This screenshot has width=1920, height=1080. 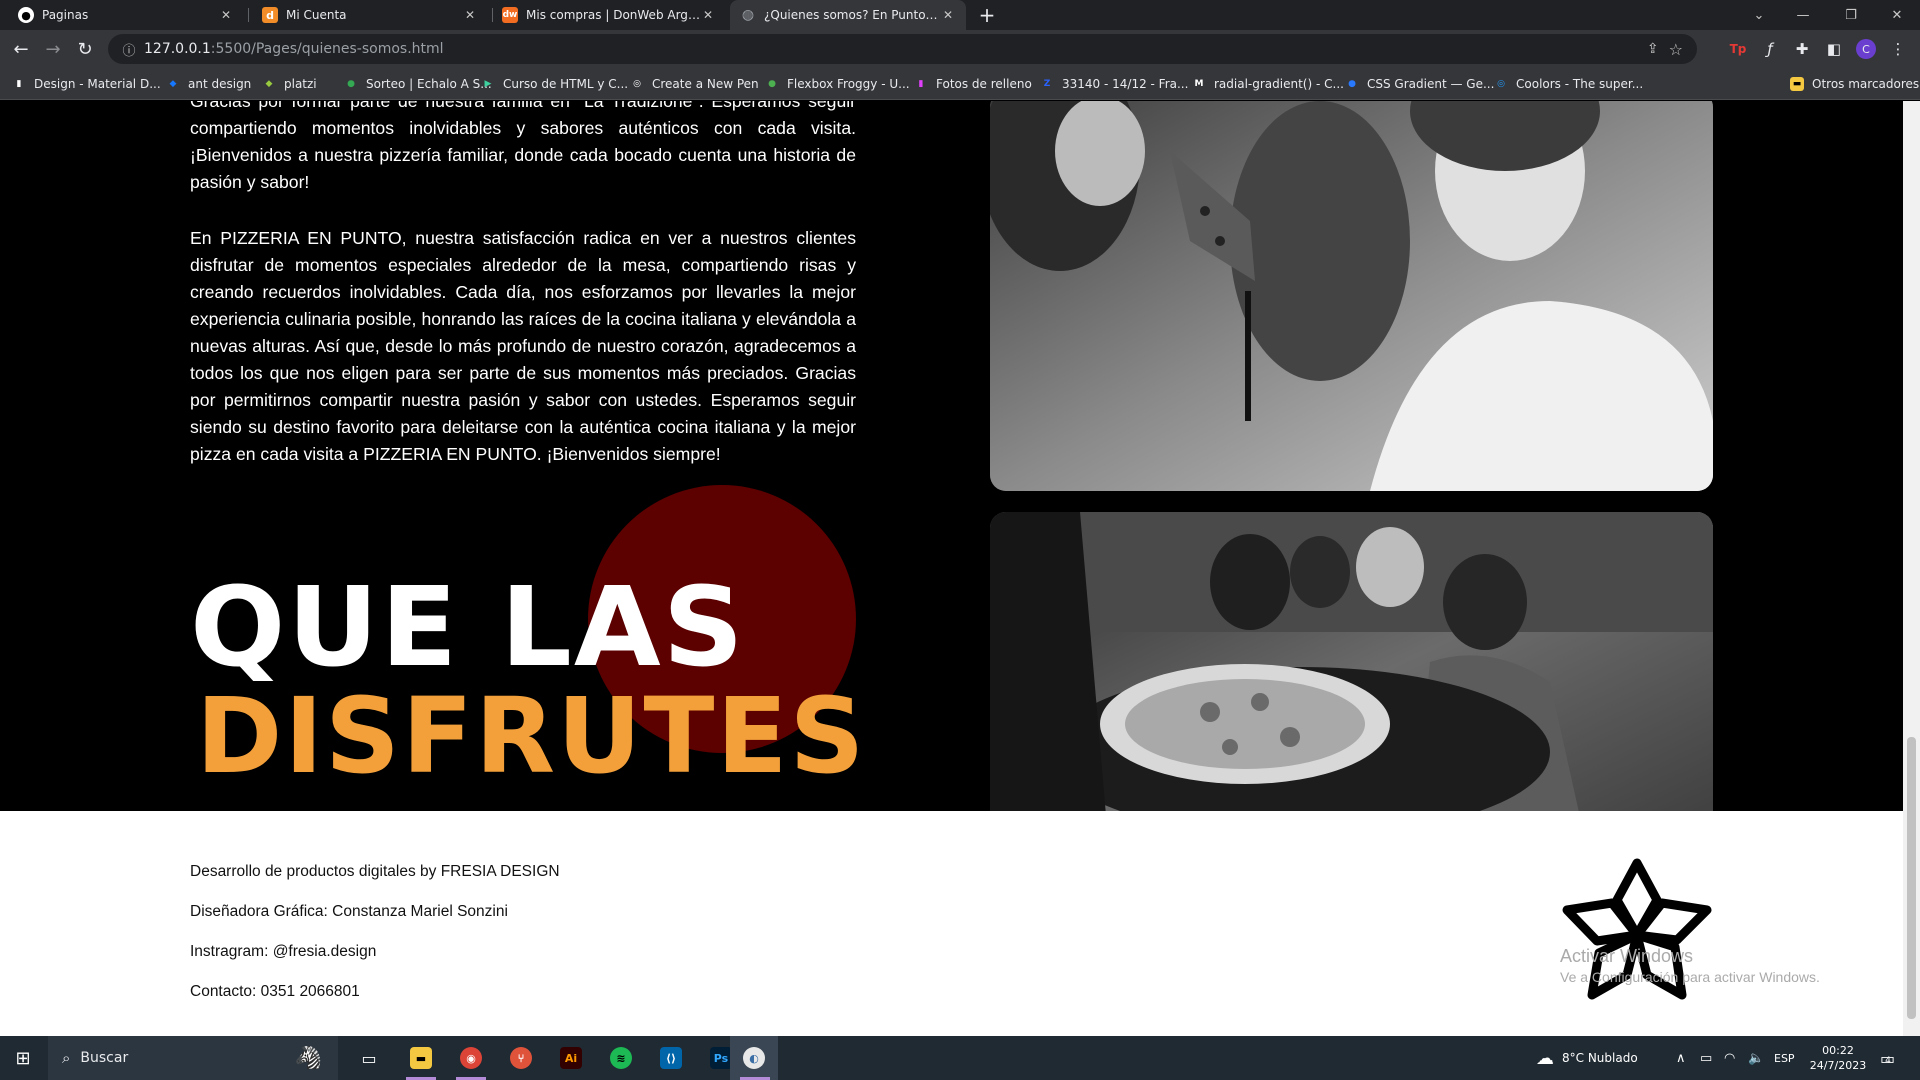 I want to click on tab-title: Paginas, so click(x=65, y=15).